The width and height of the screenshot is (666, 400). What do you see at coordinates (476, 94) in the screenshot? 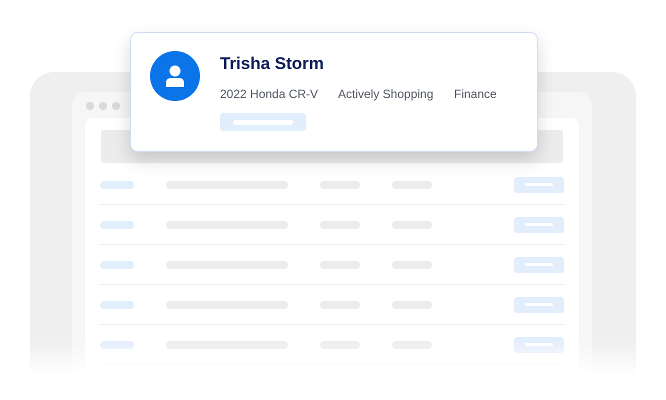
I see `contact-detail: Finance` at bounding box center [476, 94].